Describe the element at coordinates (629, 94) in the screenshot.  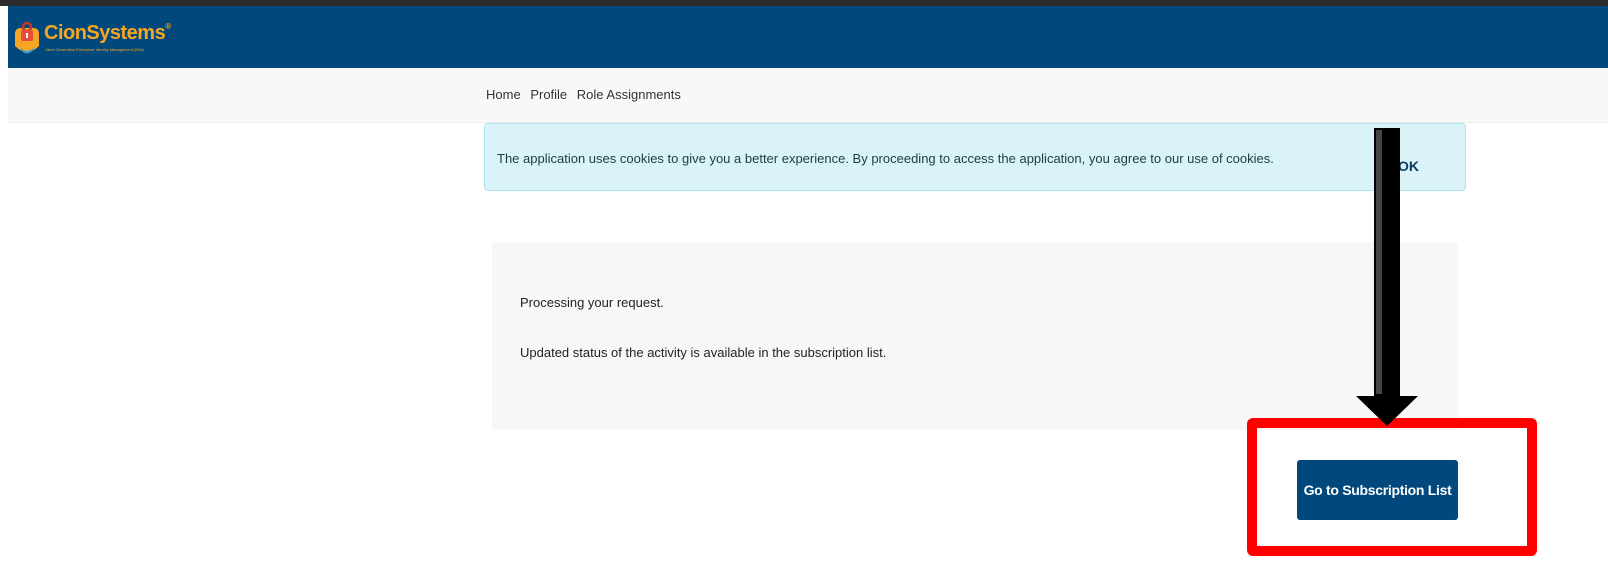
I see `nav-role-assignments-link: Role Assignments` at that location.